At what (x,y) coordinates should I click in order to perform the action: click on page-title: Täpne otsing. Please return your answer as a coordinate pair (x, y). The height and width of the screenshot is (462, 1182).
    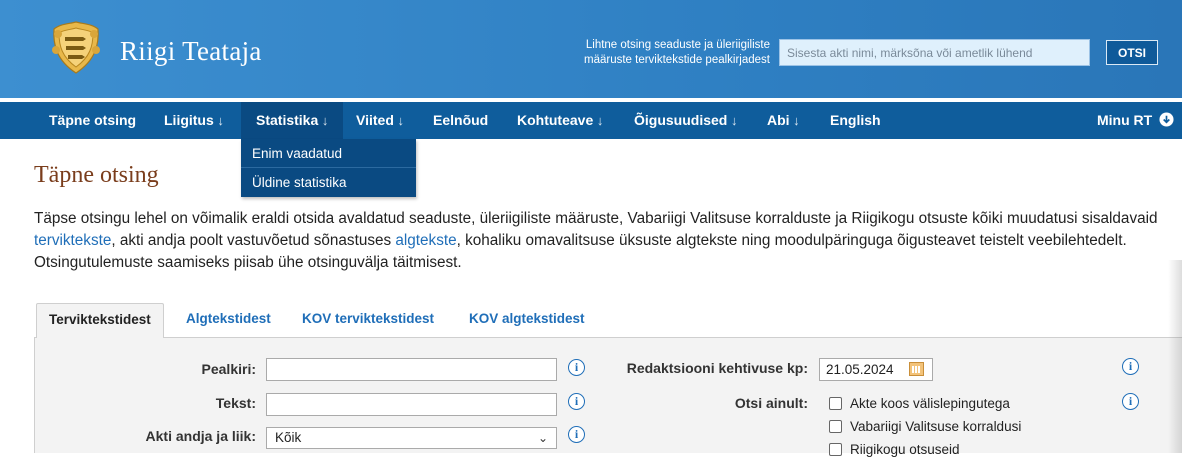
    Looking at the image, I should click on (96, 175).